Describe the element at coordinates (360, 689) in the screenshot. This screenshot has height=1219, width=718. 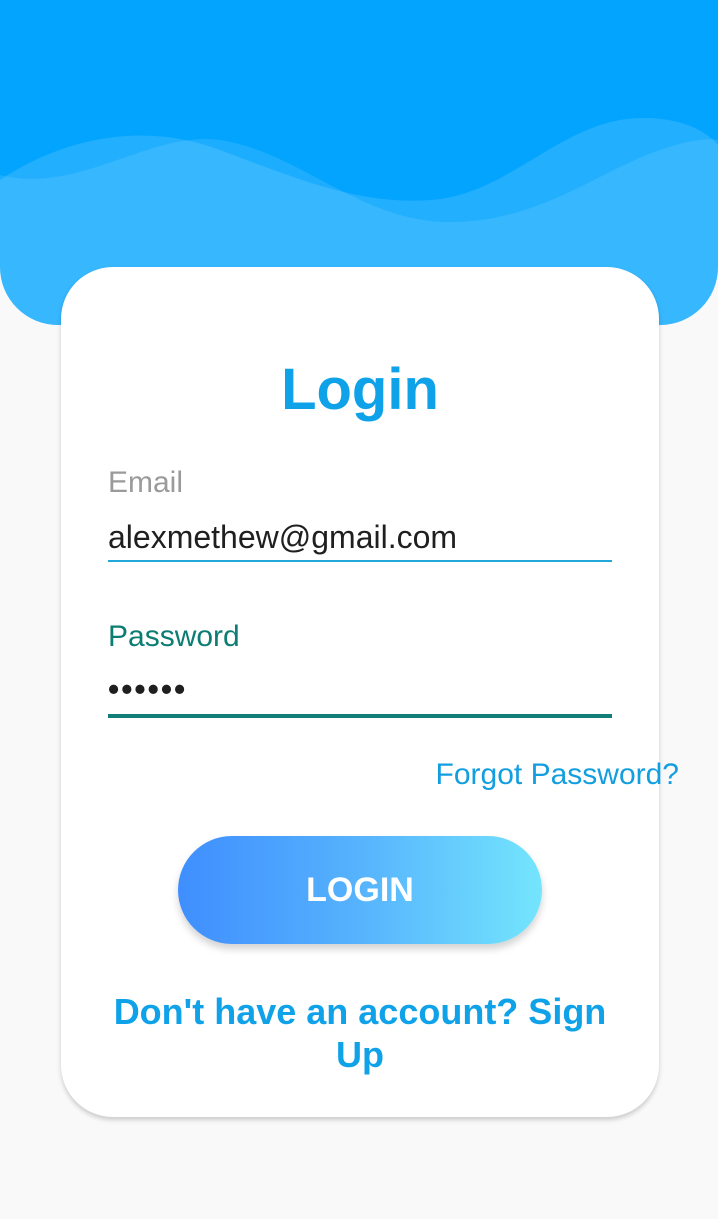
I see `password-field: ••••••` at that location.